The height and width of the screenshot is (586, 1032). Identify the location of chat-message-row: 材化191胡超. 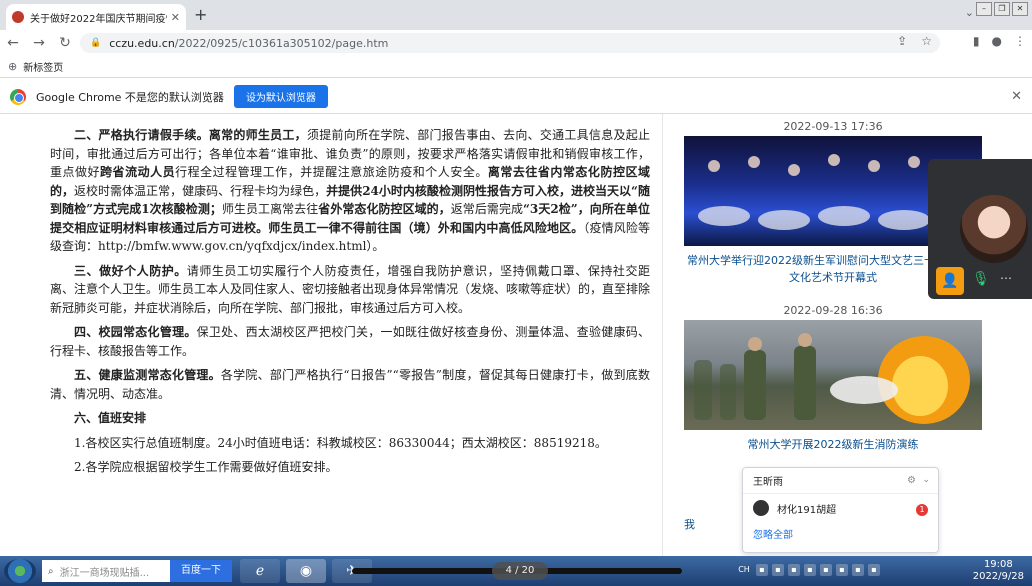
(840, 508).